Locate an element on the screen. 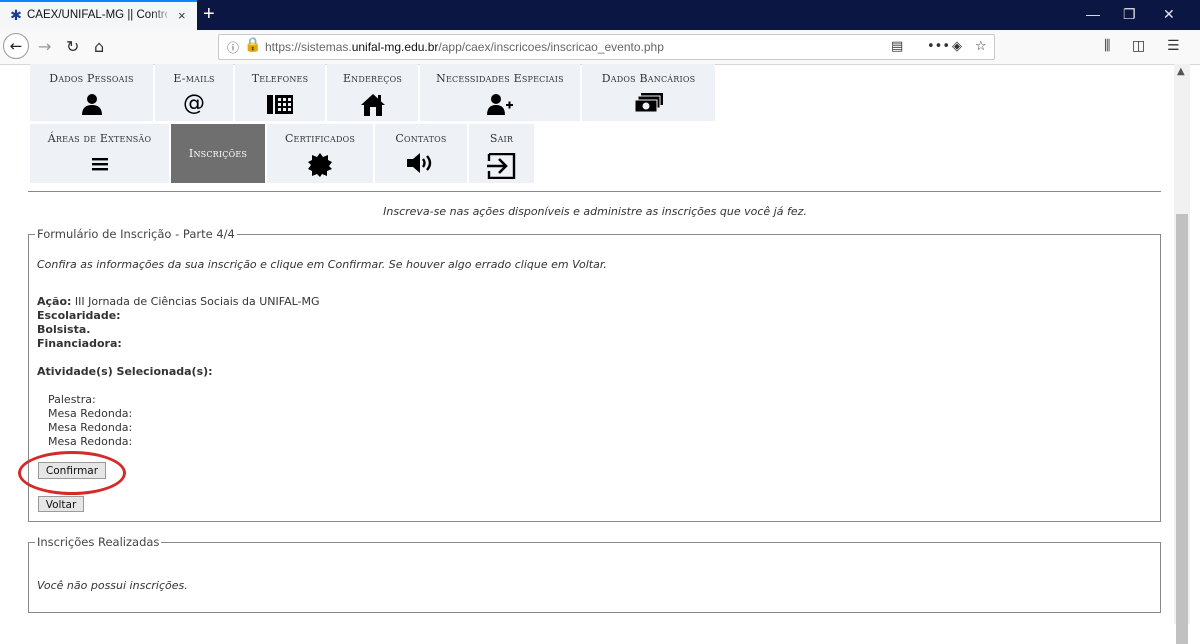 The image size is (1200, 644). fax-icon is located at coordinates (280, 106).